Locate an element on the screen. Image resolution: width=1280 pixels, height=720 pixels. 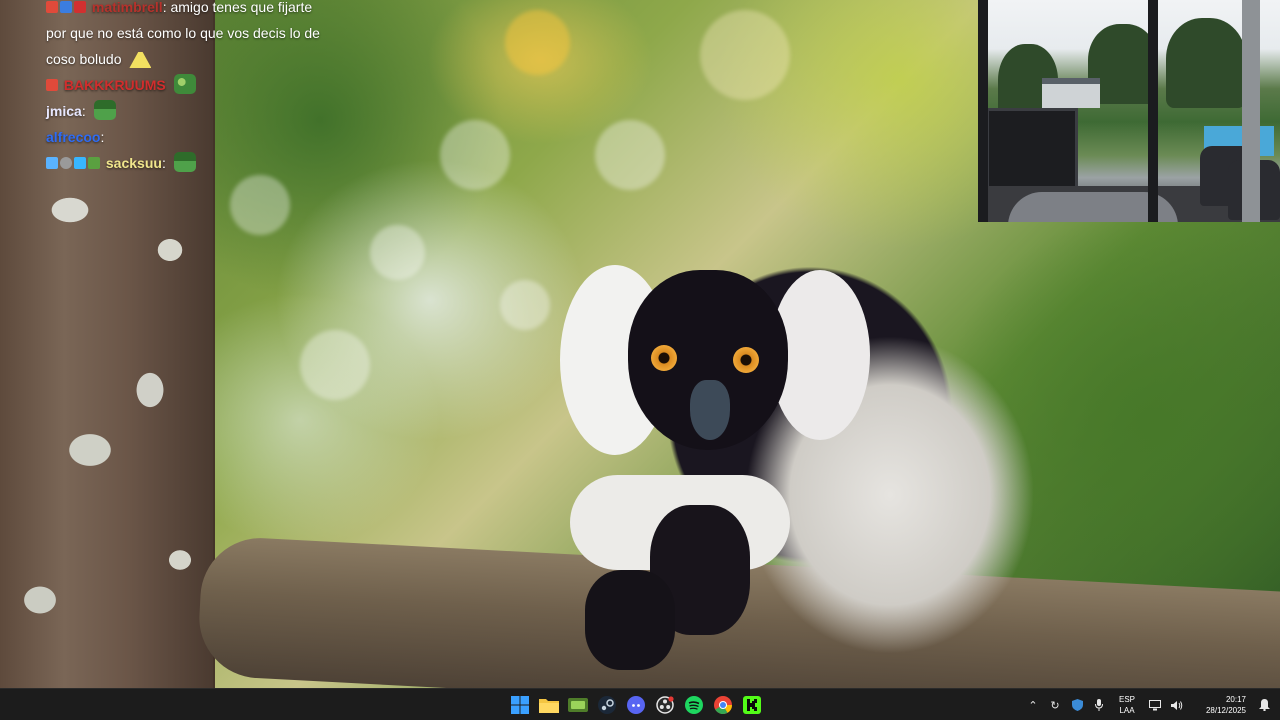
clock: 20:17 28/12/2025 is located at coordinates (1217, 705).